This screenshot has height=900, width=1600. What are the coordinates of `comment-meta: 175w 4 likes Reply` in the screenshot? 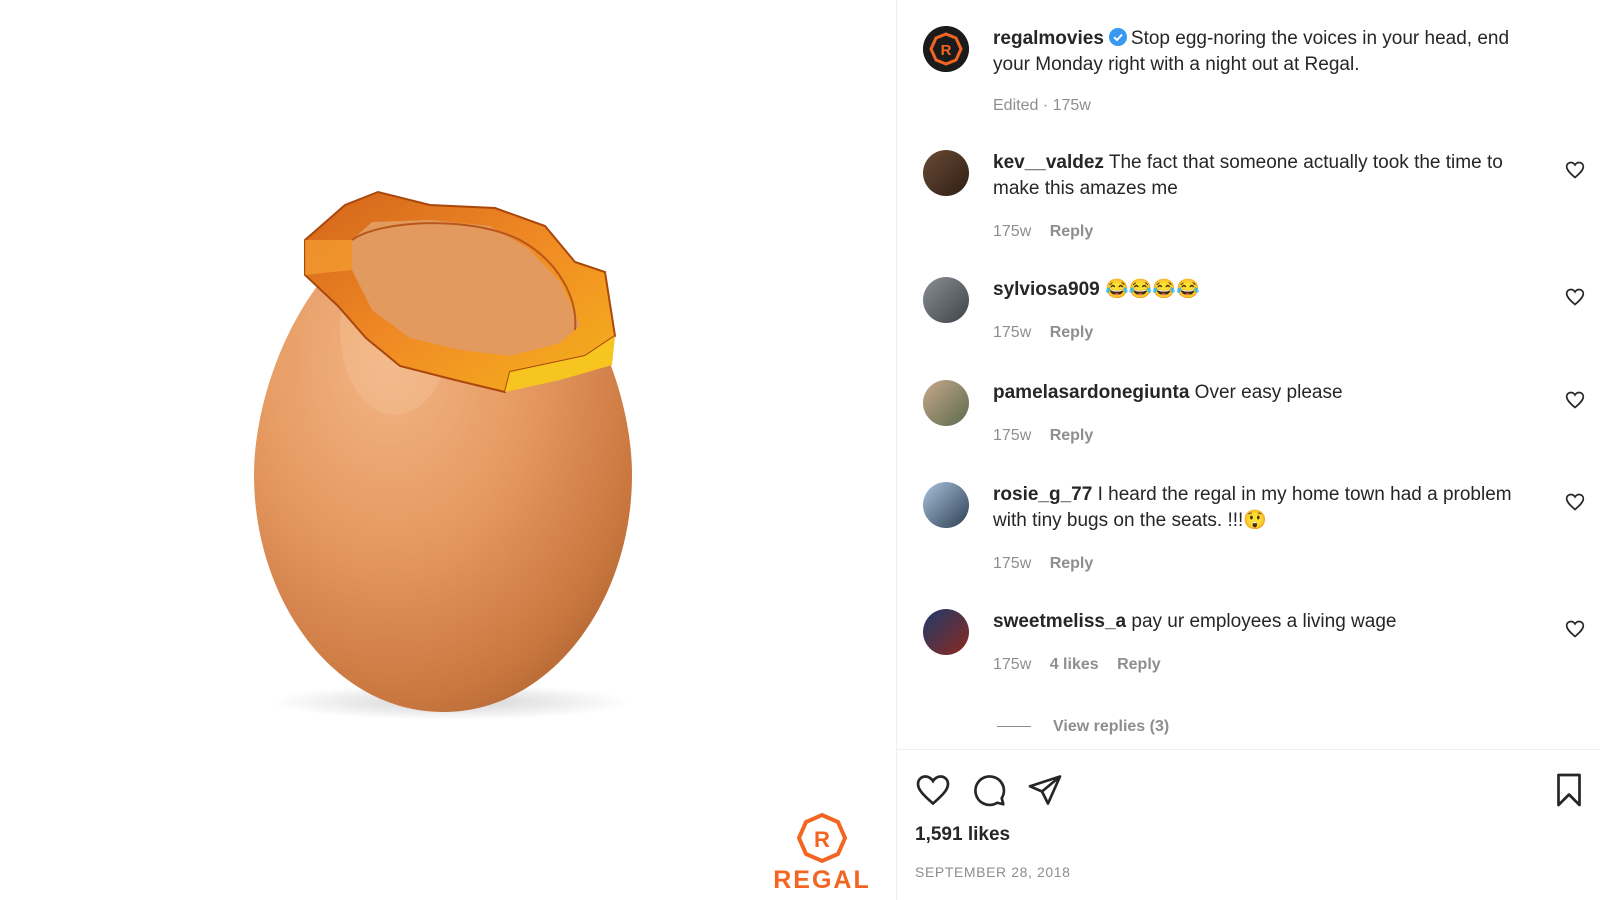 It's located at (1084, 665).